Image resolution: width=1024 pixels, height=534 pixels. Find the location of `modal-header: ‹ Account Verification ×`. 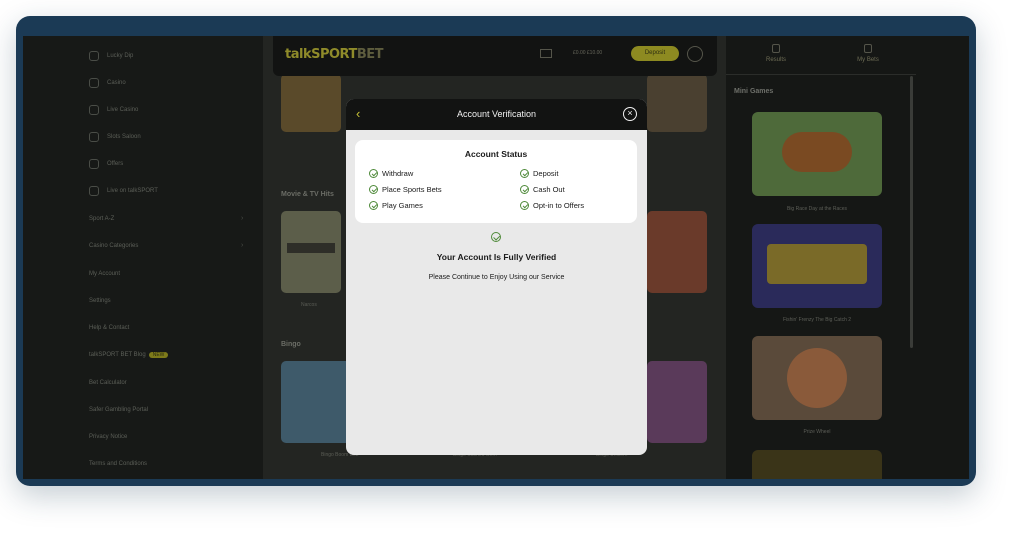

modal-header: ‹ Account Verification × is located at coordinates (496, 114).